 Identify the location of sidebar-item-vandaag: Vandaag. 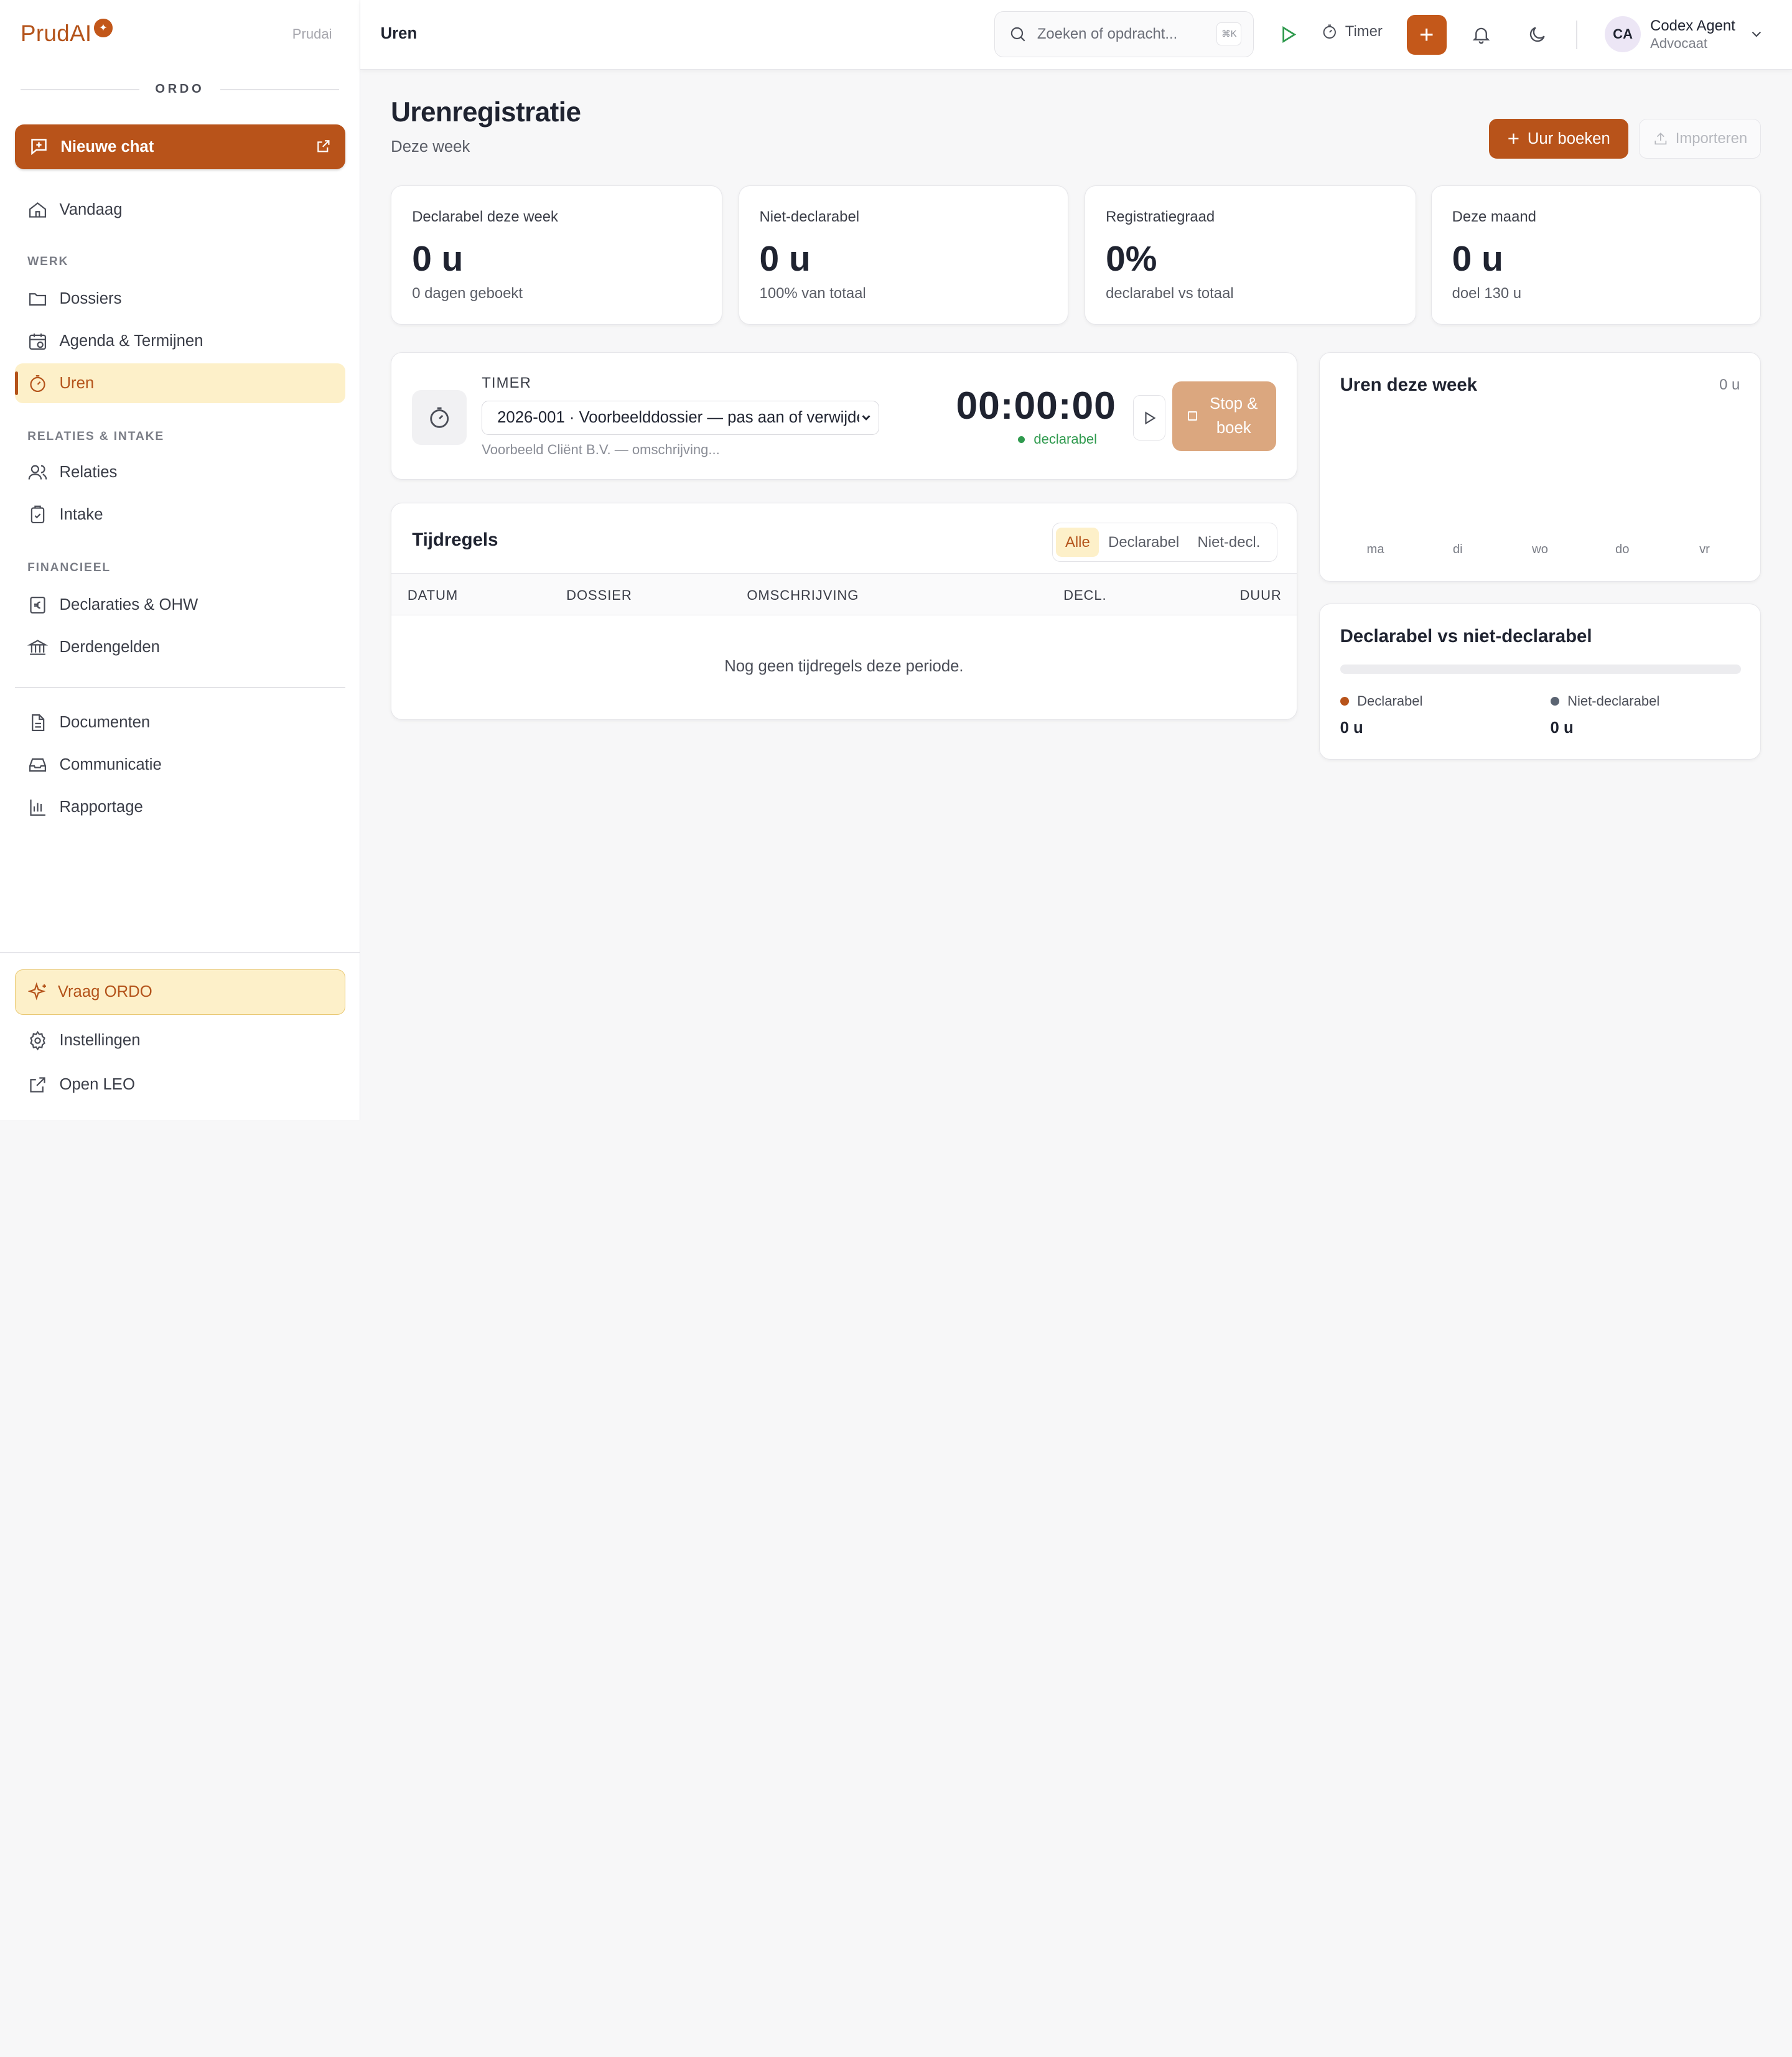
(180, 210).